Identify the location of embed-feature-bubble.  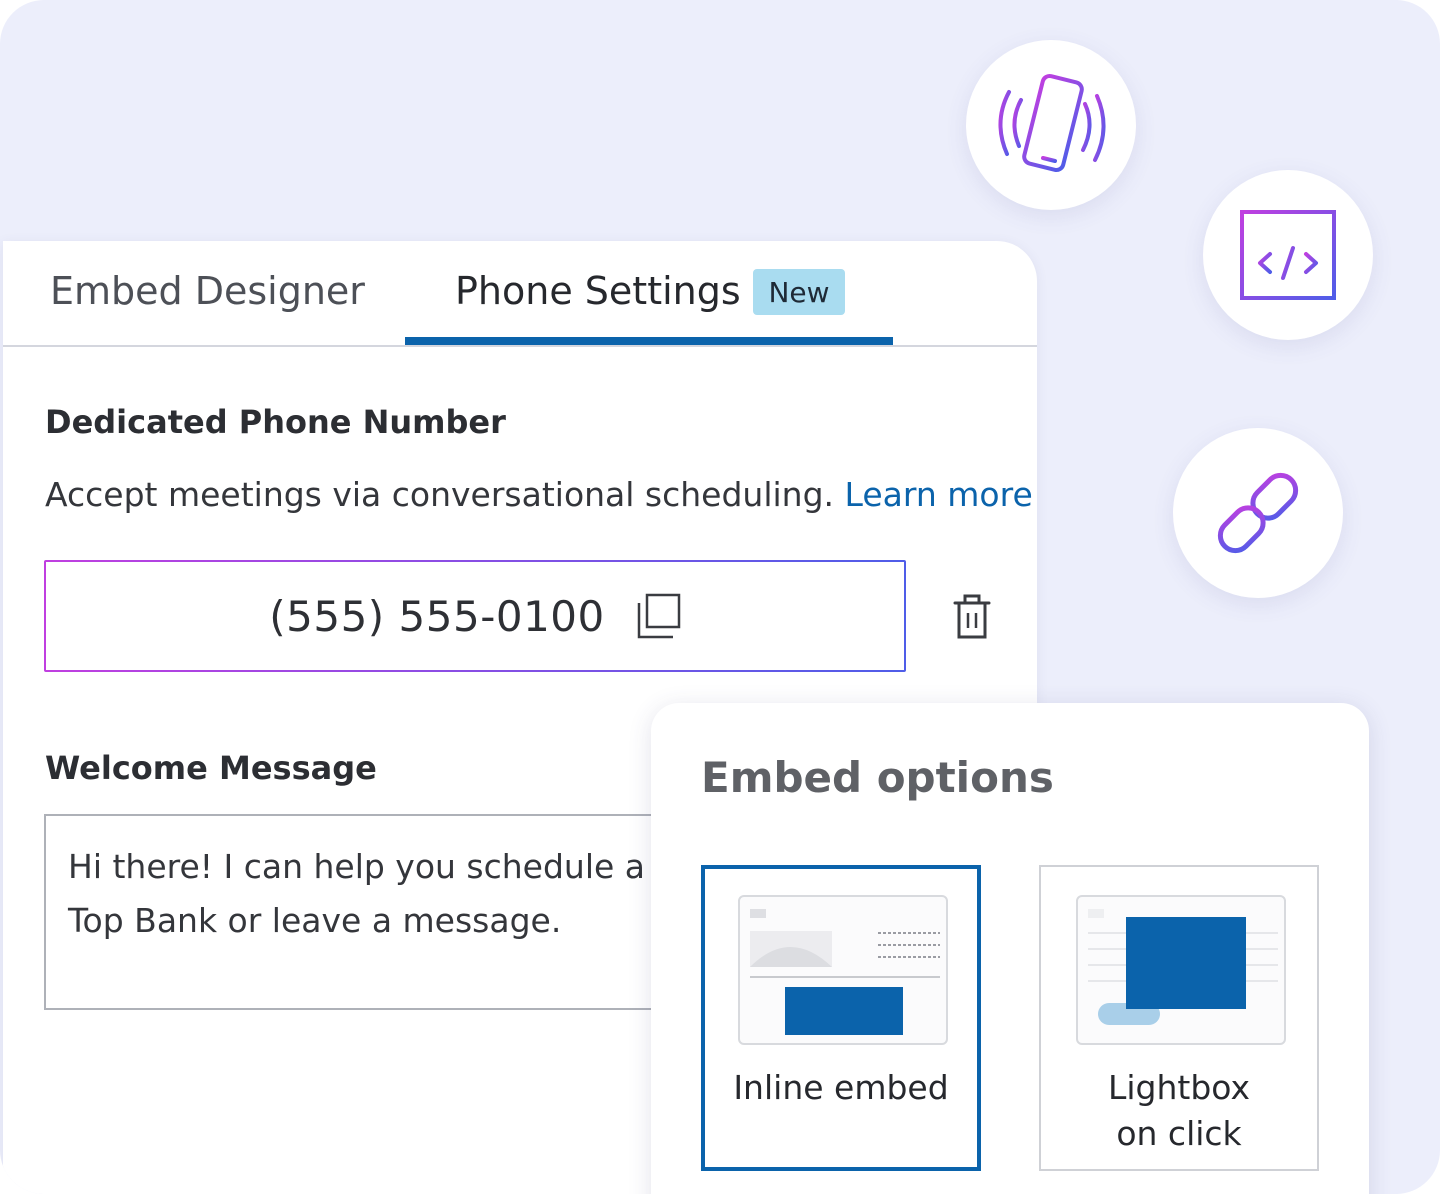
(1288, 255).